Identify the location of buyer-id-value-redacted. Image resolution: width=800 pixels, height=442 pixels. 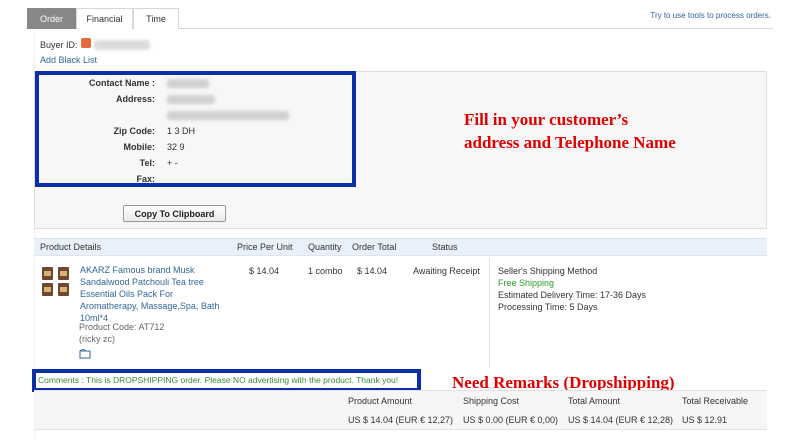
(122, 45).